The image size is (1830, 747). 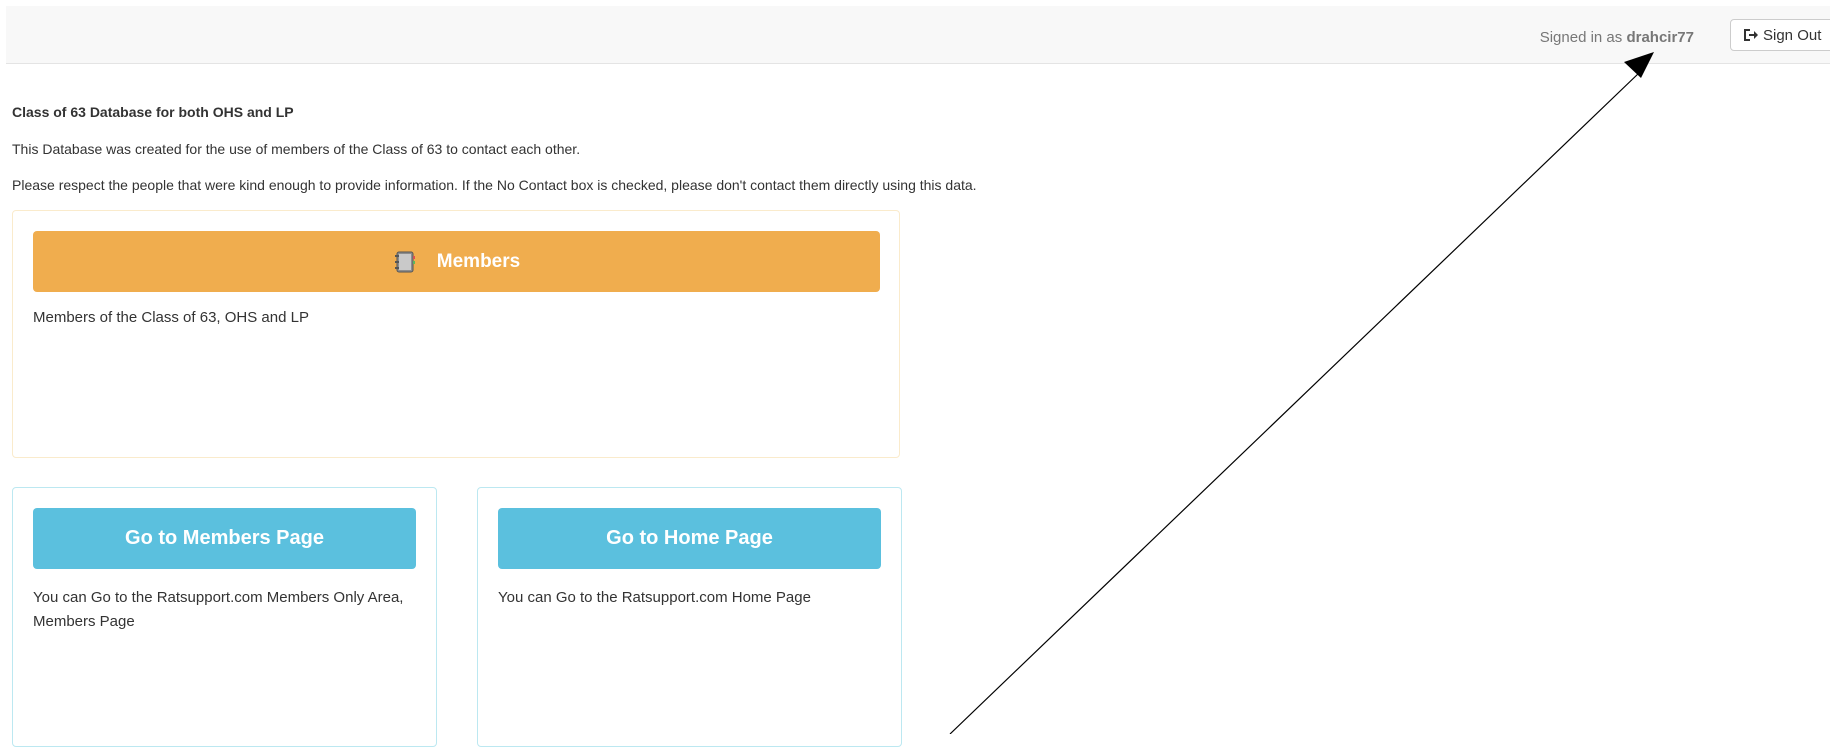 I want to click on arrow-head-icon, so click(x=1639, y=65).